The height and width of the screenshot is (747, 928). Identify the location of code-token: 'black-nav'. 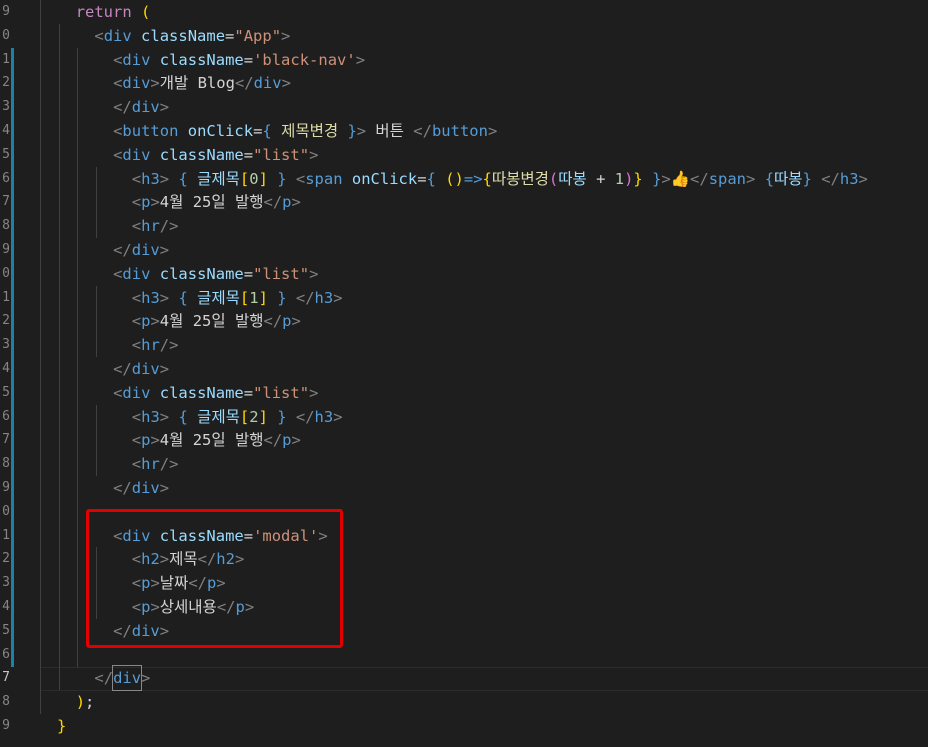
(304, 59).